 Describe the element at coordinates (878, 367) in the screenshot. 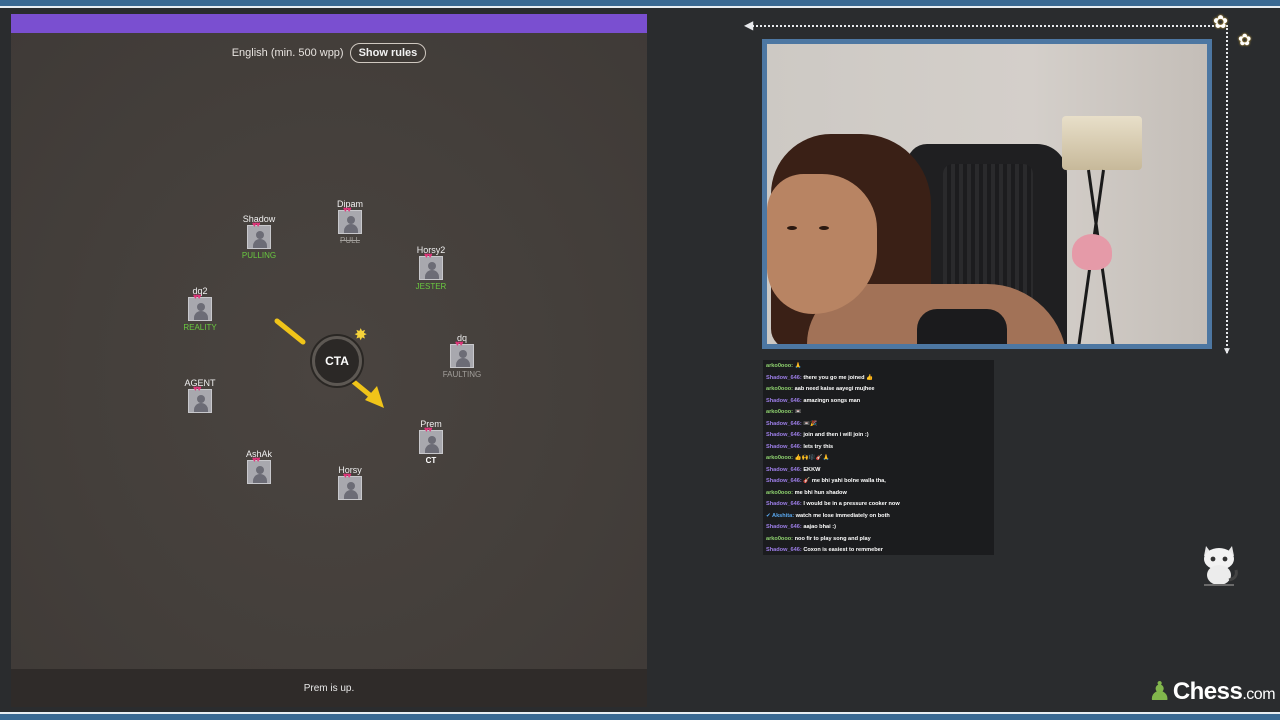

I see `chat-message: arko0ooo: 🙏` at that location.